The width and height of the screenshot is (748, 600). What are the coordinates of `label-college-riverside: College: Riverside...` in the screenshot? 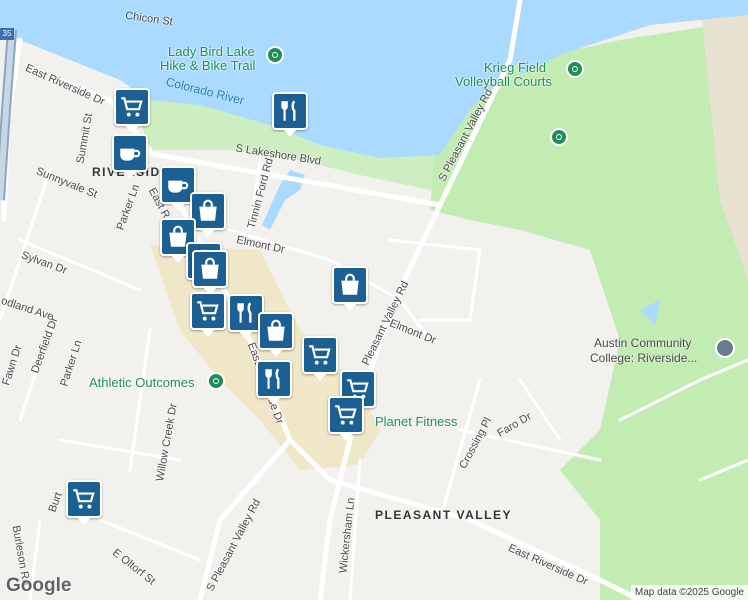 It's located at (644, 358).